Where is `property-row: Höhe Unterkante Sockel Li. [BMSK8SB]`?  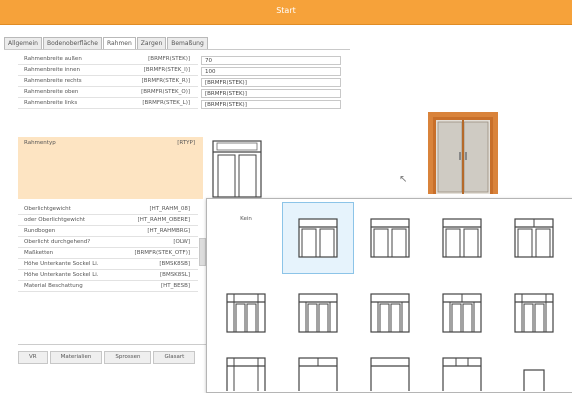 property-row: Höhe Unterkante Sockel Li. [BMSK8SB] is located at coordinates (108, 265).